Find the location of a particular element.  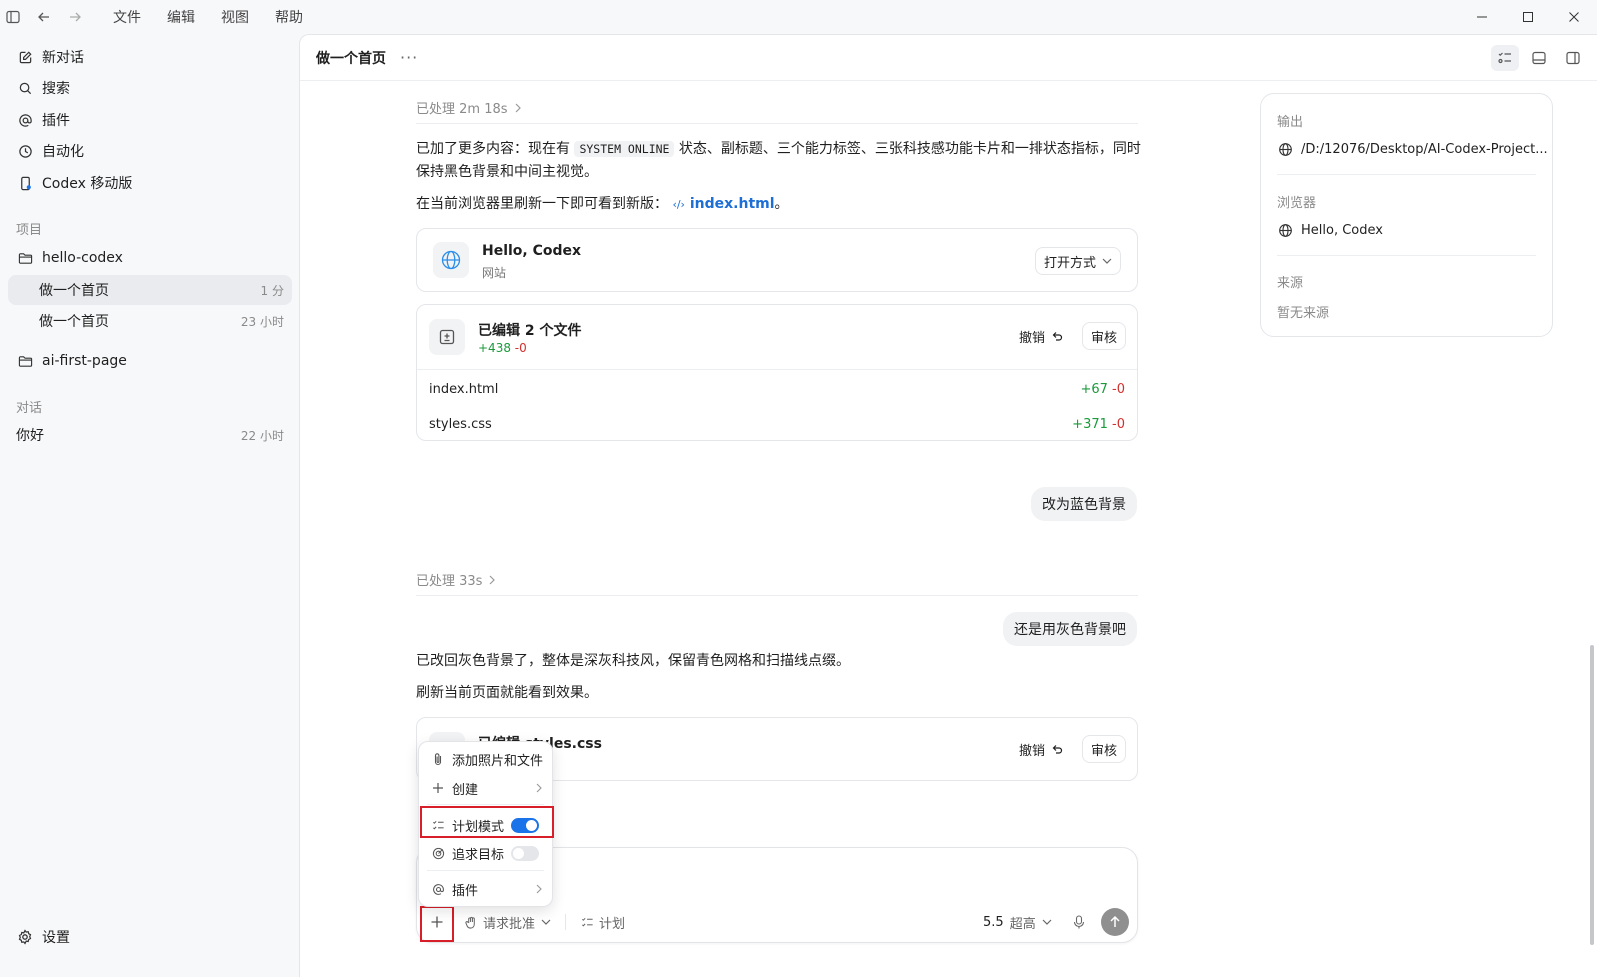

header-tools is located at coordinates (1536, 58).